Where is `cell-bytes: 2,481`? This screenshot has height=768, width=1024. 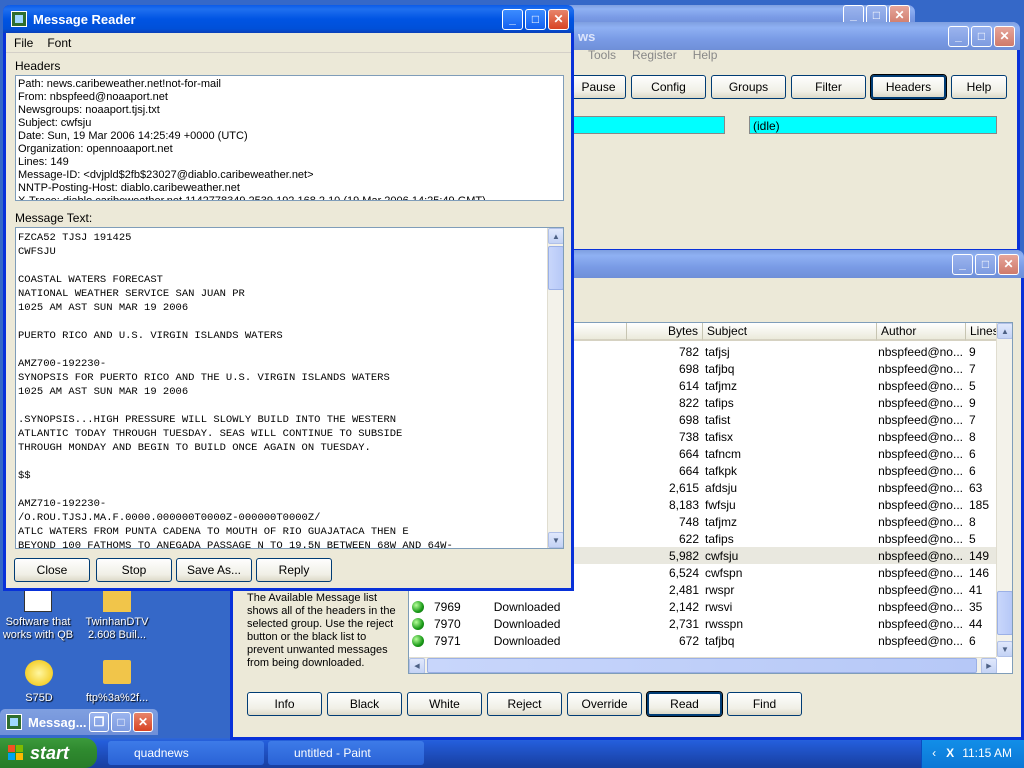 cell-bytes: 2,481 is located at coordinates (684, 589).